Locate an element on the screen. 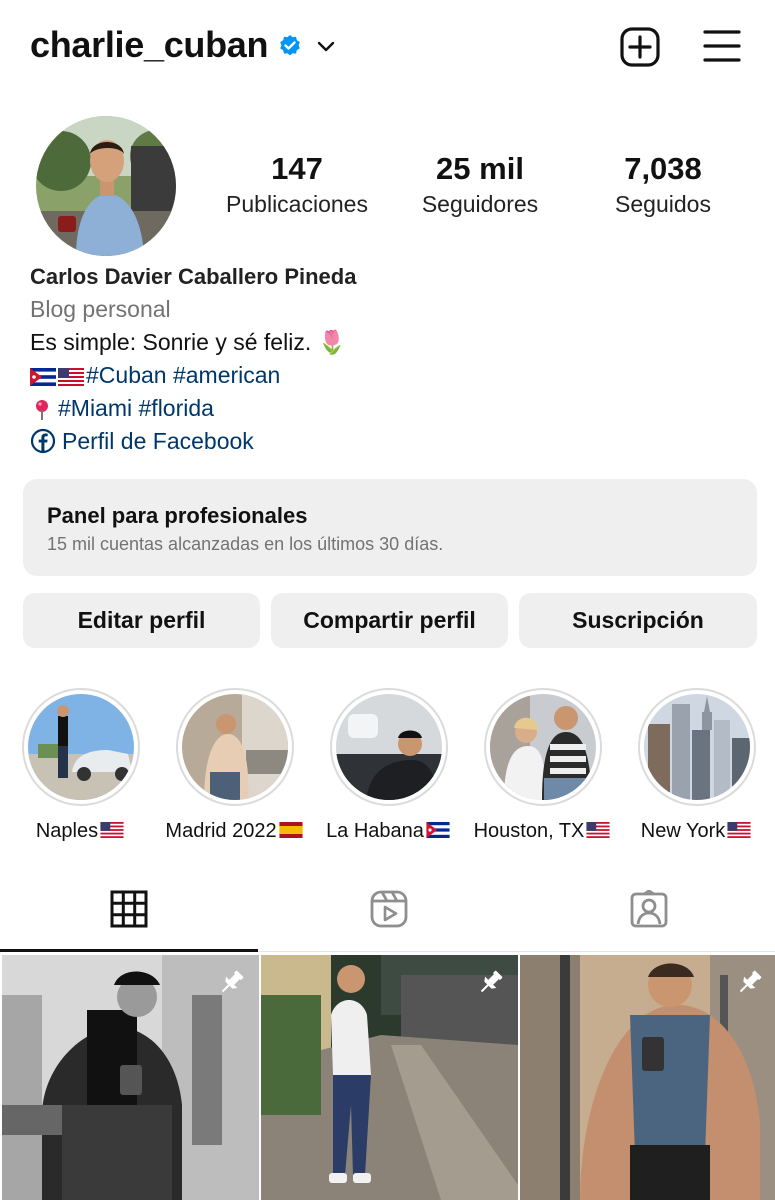  highlight-label-naples: Naples is located at coordinates (81, 831).